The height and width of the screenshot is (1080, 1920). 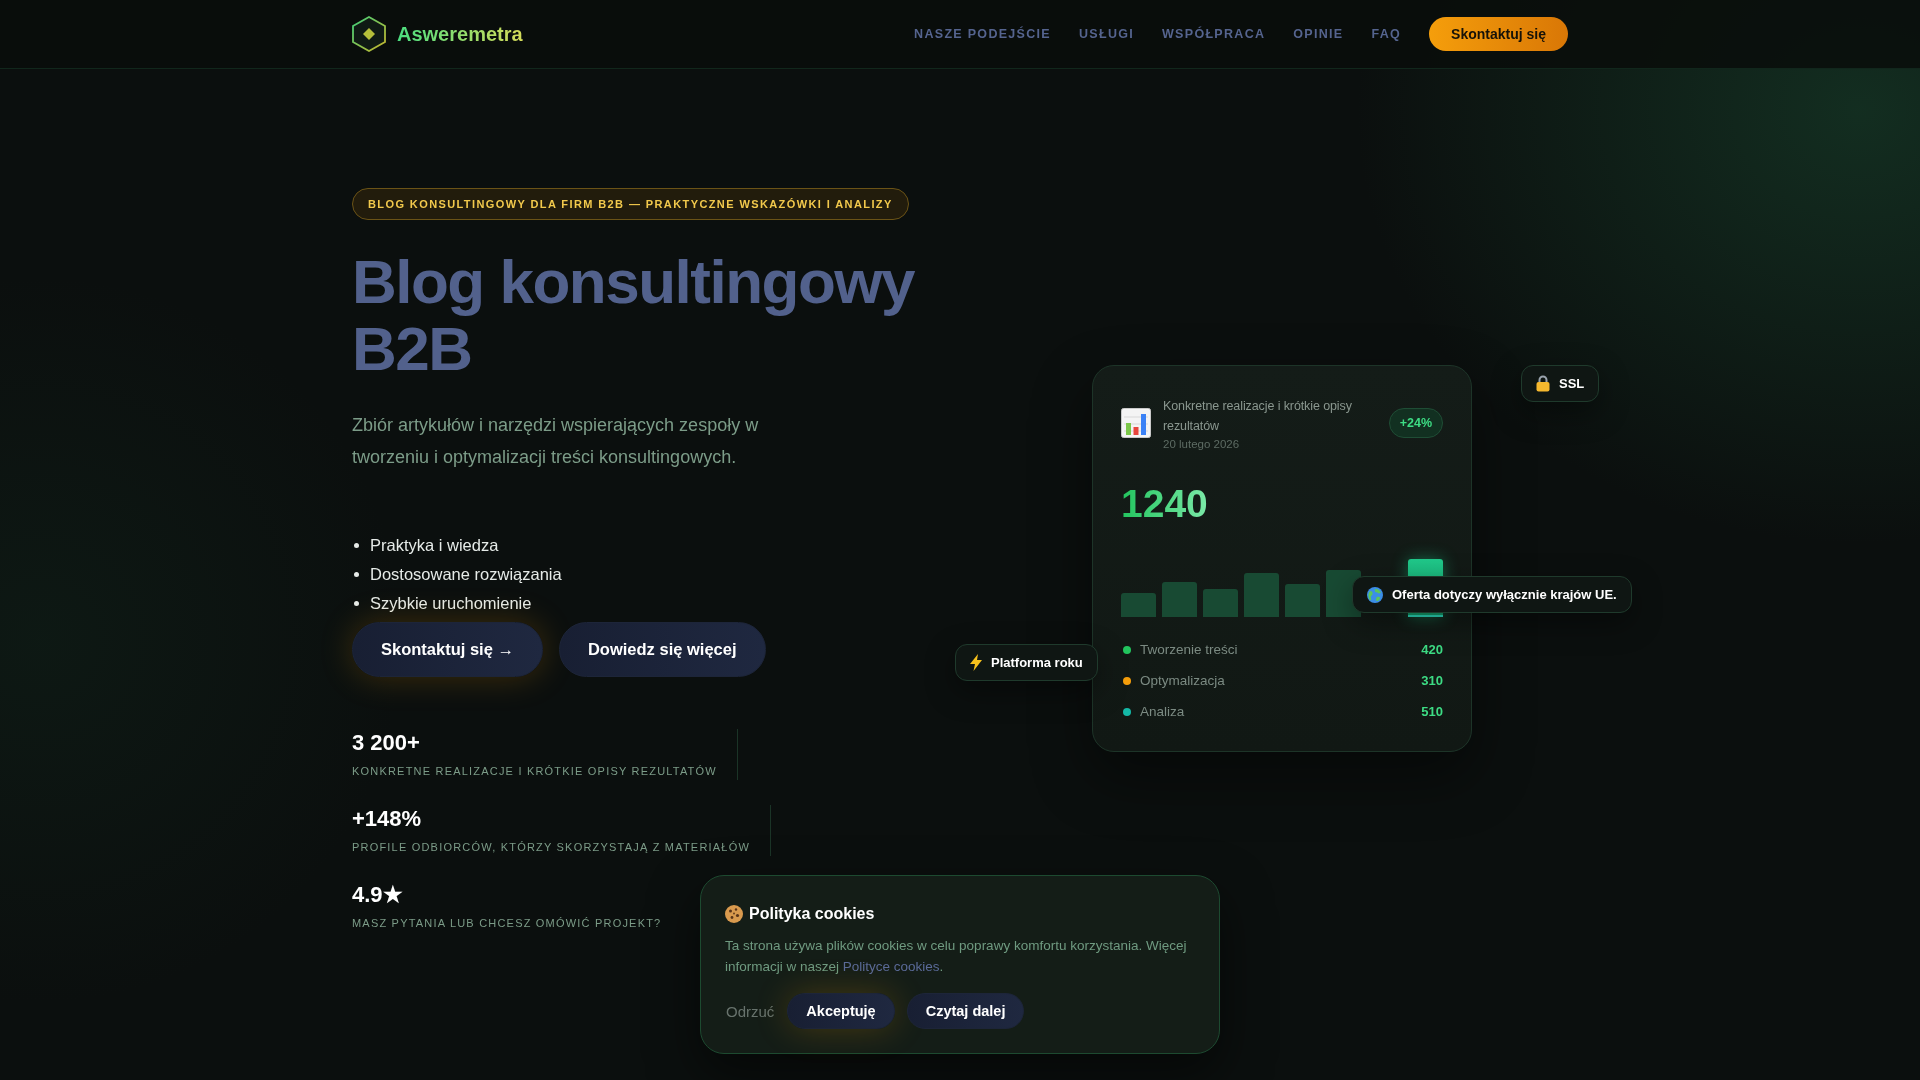 I want to click on feature-text: Dostosowane rozwiązania, so click(x=466, y=574).